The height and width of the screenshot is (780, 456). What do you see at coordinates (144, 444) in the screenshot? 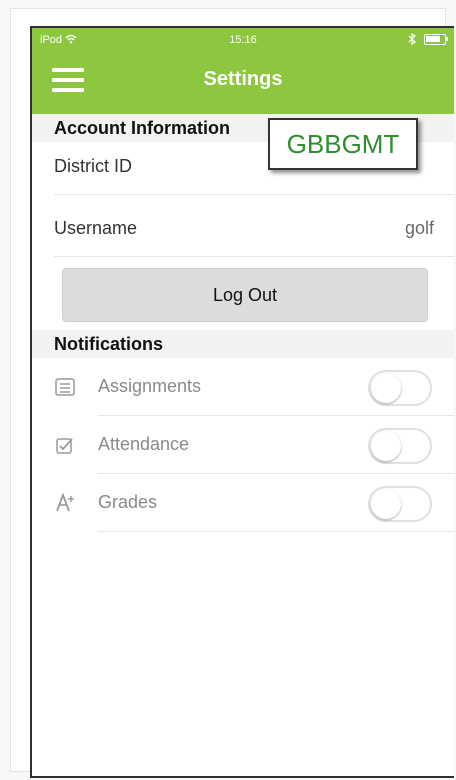
I see `attendance-label: Attendance` at bounding box center [144, 444].